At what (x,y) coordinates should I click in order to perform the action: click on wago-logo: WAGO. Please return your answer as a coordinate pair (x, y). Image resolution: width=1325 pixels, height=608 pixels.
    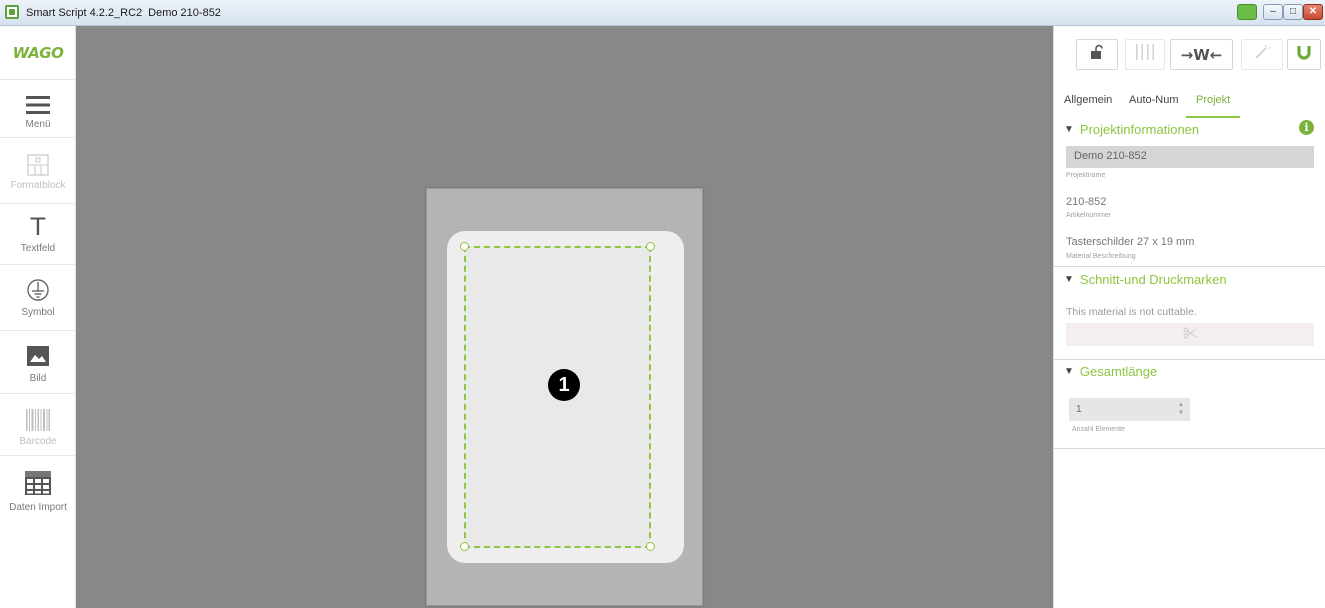
    Looking at the image, I should click on (38, 53).